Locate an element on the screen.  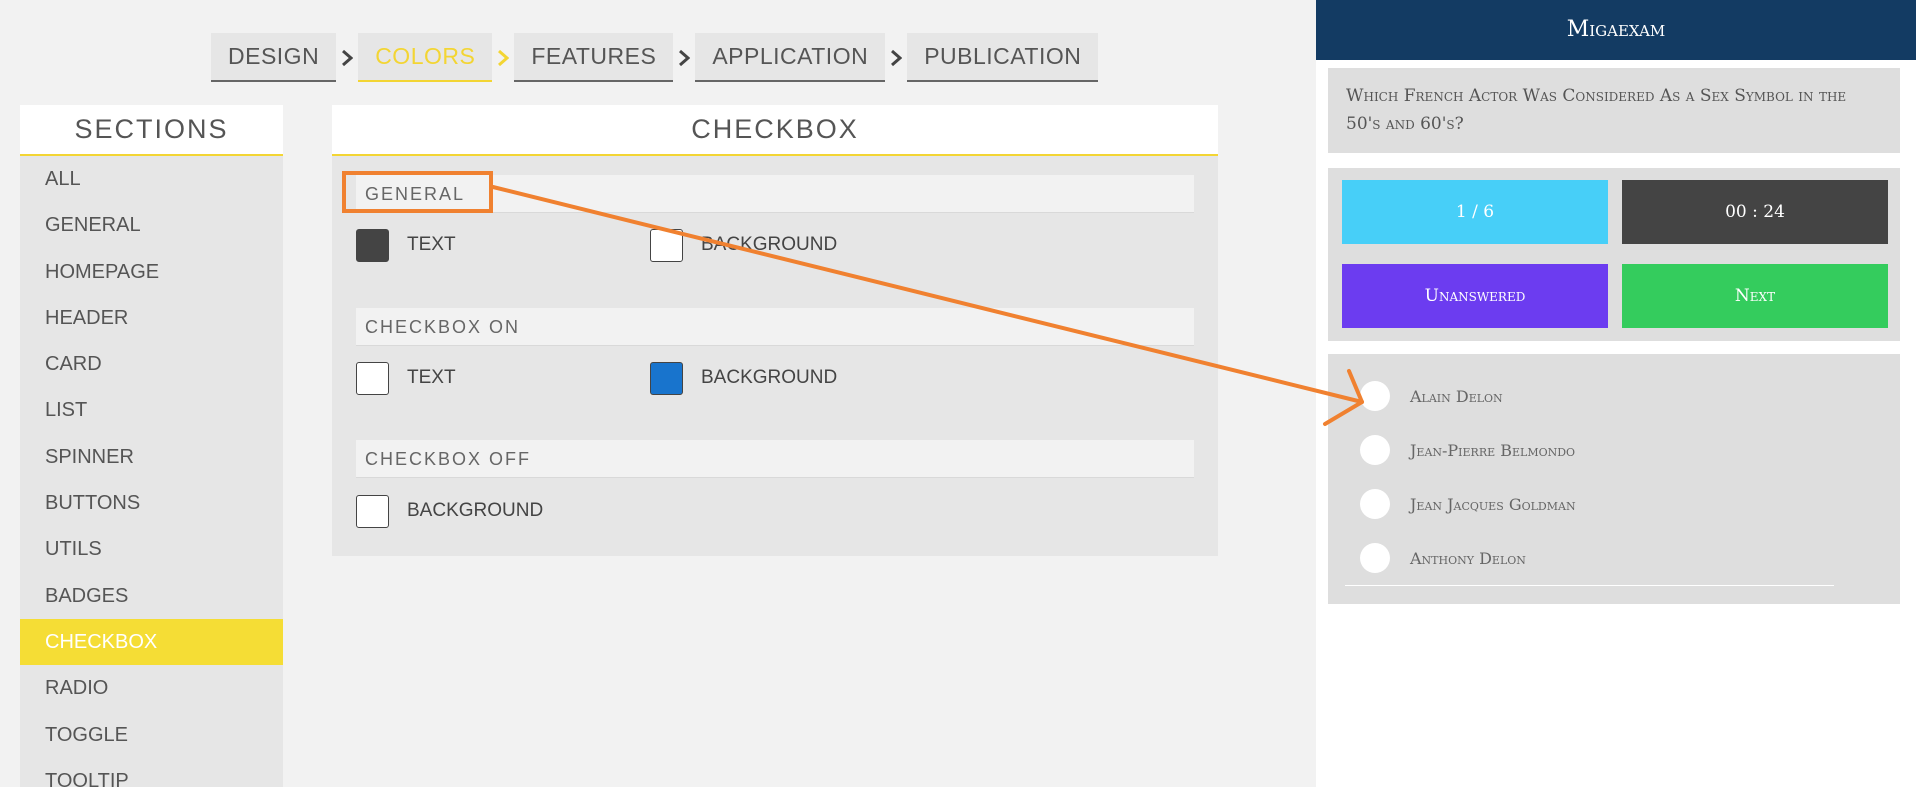
sidebar-item-utils: UTILS is located at coordinates (151, 549).